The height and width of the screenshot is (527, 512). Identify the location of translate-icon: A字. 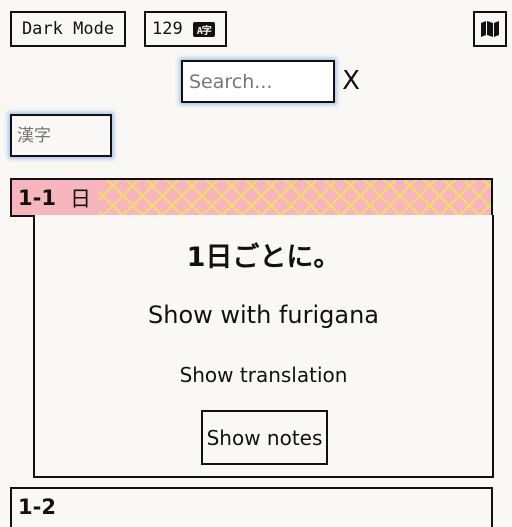
(203, 29).